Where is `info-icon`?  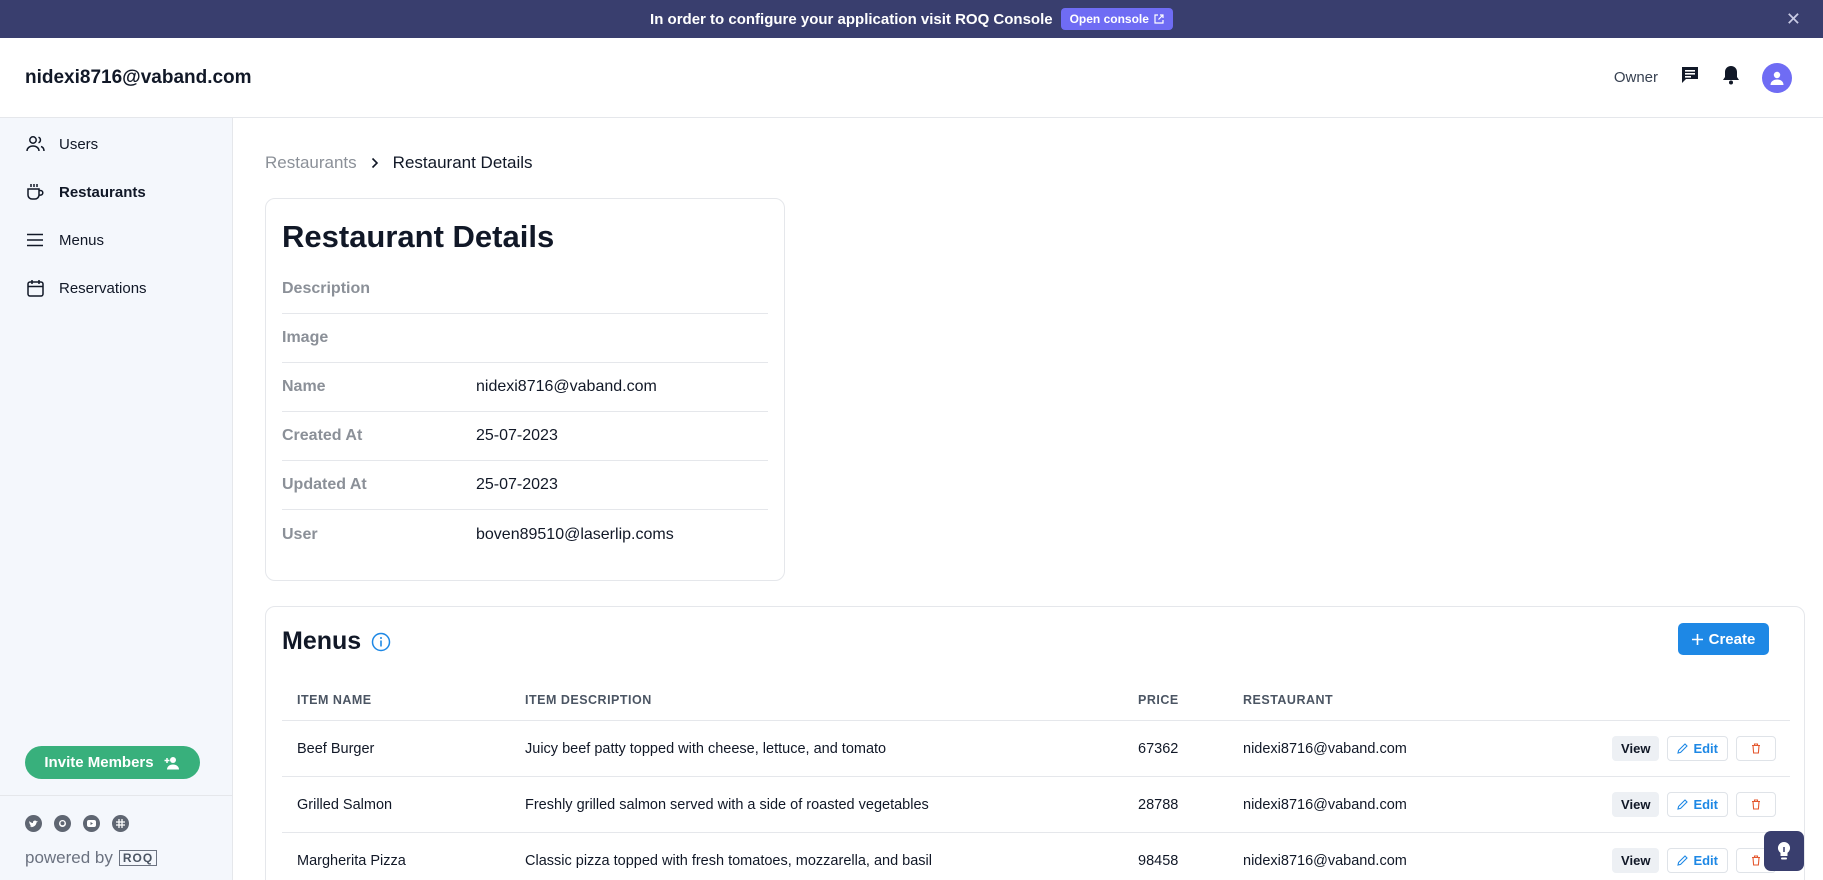 info-icon is located at coordinates (381, 642).